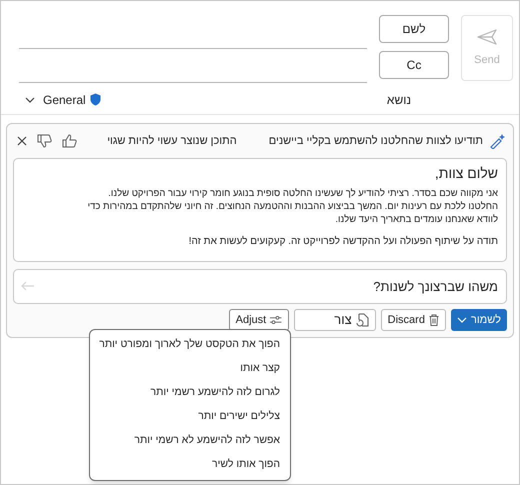 Image resolution: width=520 pixels, height=485 pixels. Describe the element at coordinates (478, 320) in the screenshot. I see `keep-button: לשמור` at that location.